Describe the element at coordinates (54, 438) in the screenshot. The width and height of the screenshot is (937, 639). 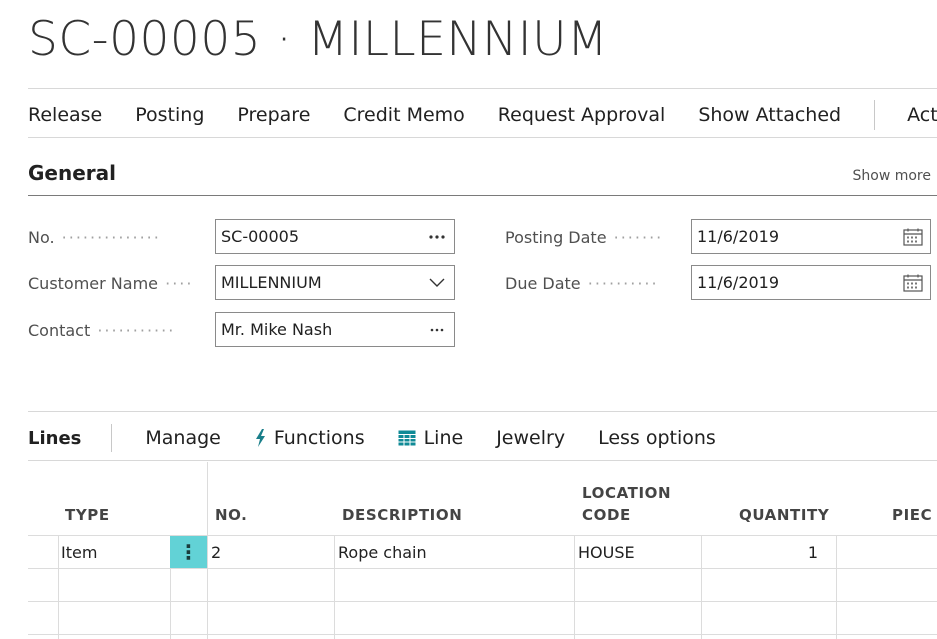
I see `lines-section-title: Lines` at that location.